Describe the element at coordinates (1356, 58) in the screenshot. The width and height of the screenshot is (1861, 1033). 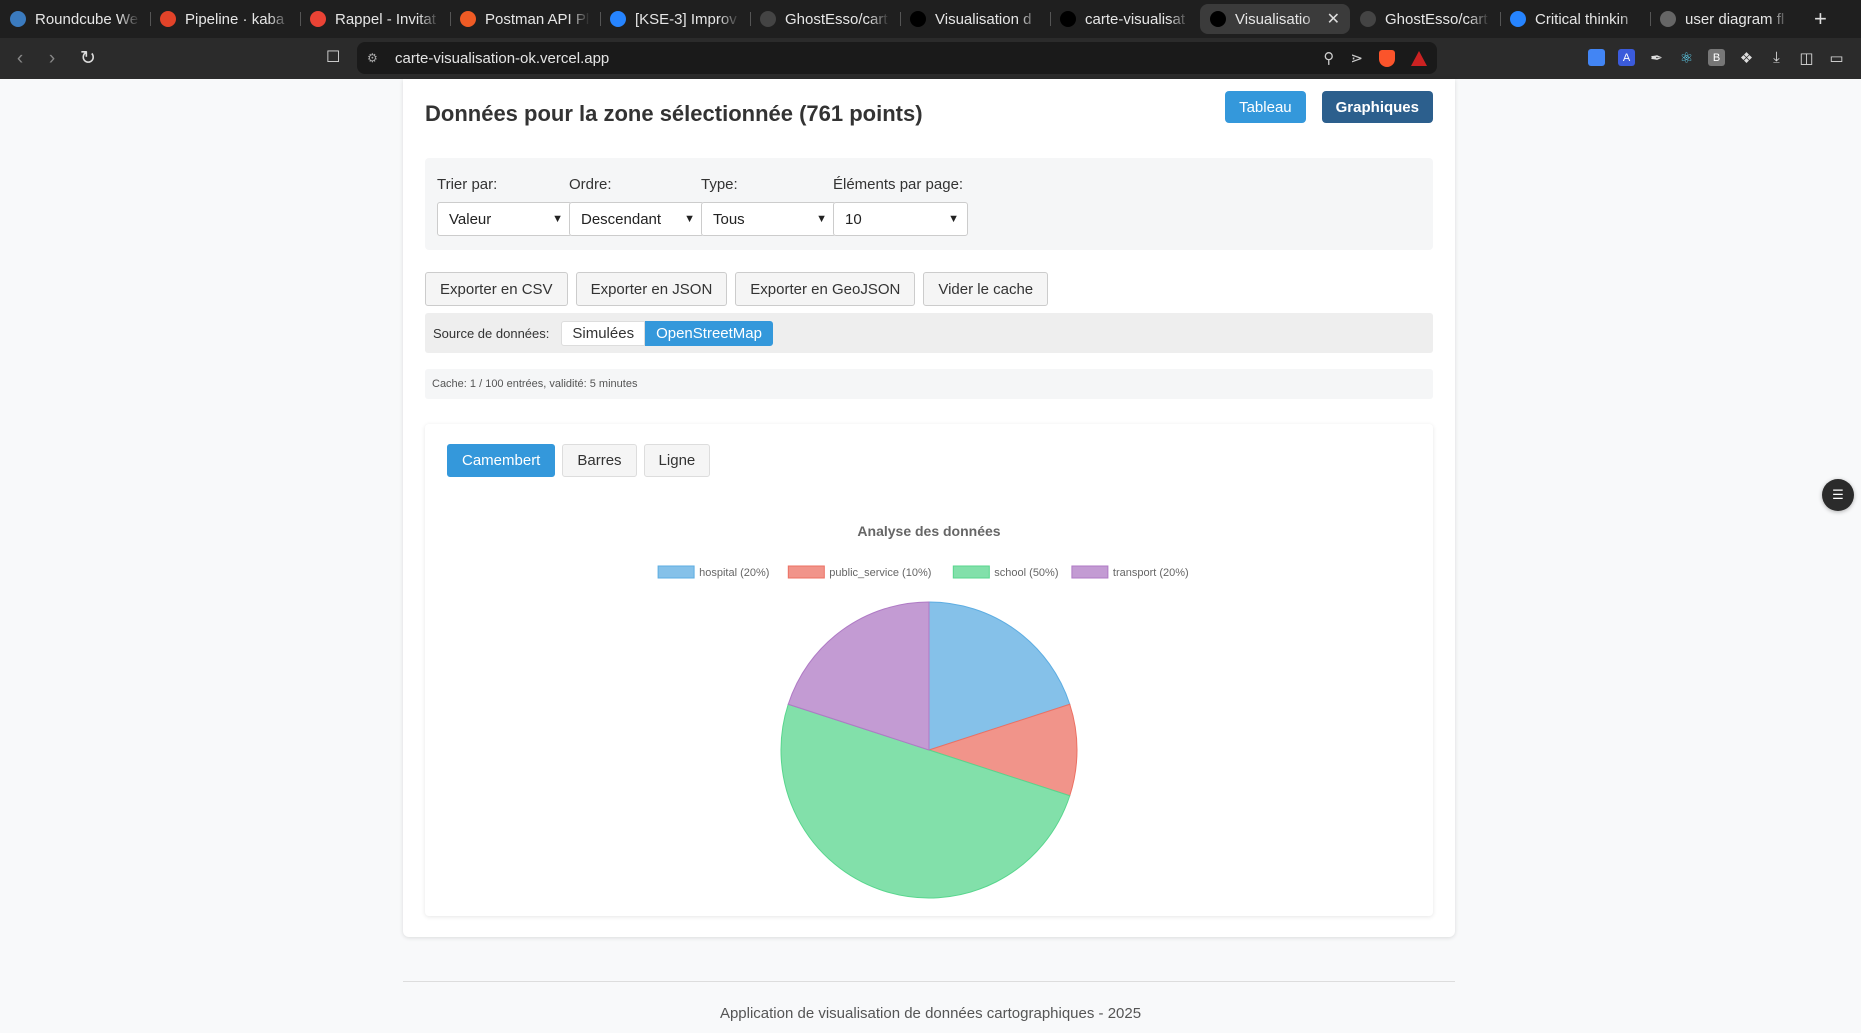
I see `share-icon: ⋗` at that location.